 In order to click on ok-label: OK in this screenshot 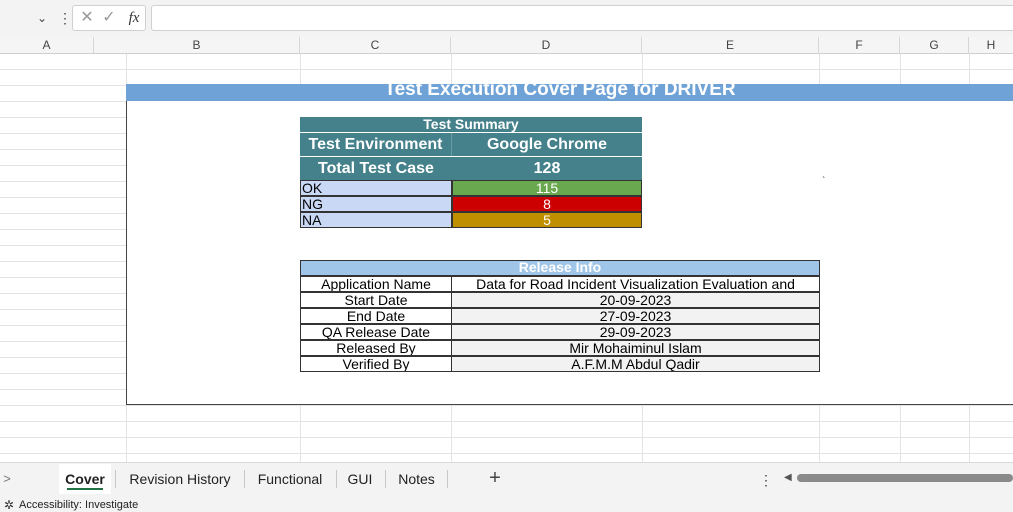, I will do `click(376, 188)`.